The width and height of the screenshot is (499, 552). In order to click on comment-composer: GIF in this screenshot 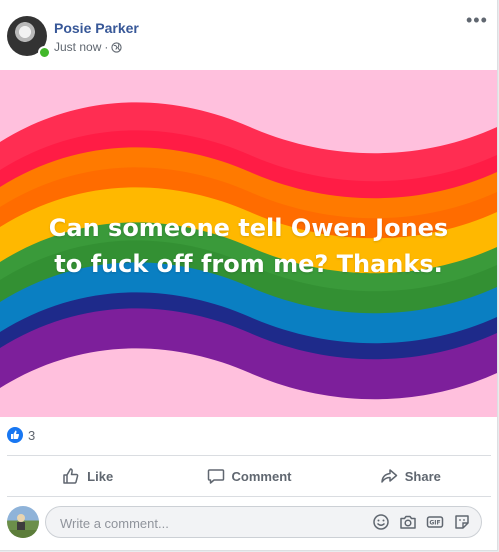, I will do `click(248, 523)`.